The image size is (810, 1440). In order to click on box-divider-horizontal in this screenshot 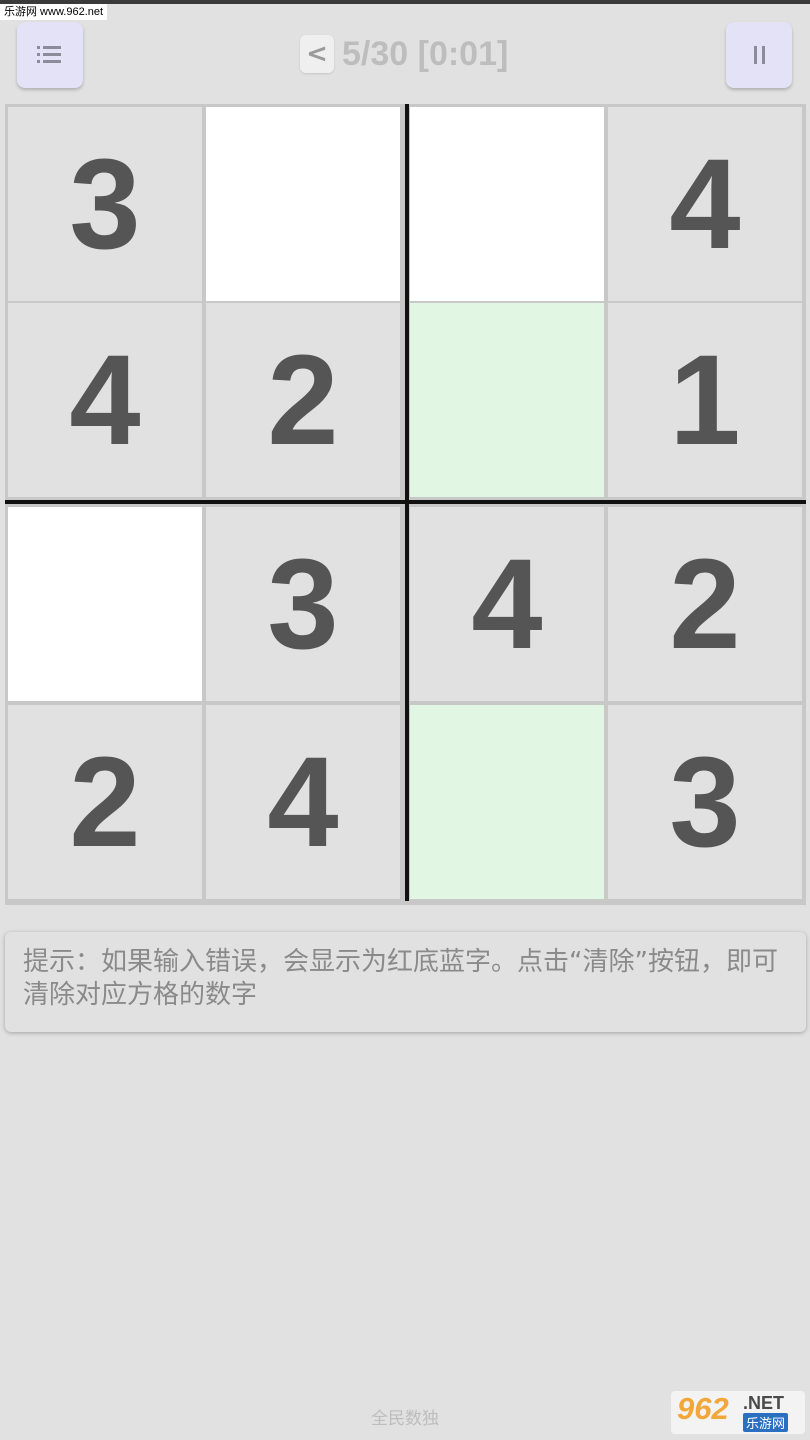, I will do `click(405, 502)`.